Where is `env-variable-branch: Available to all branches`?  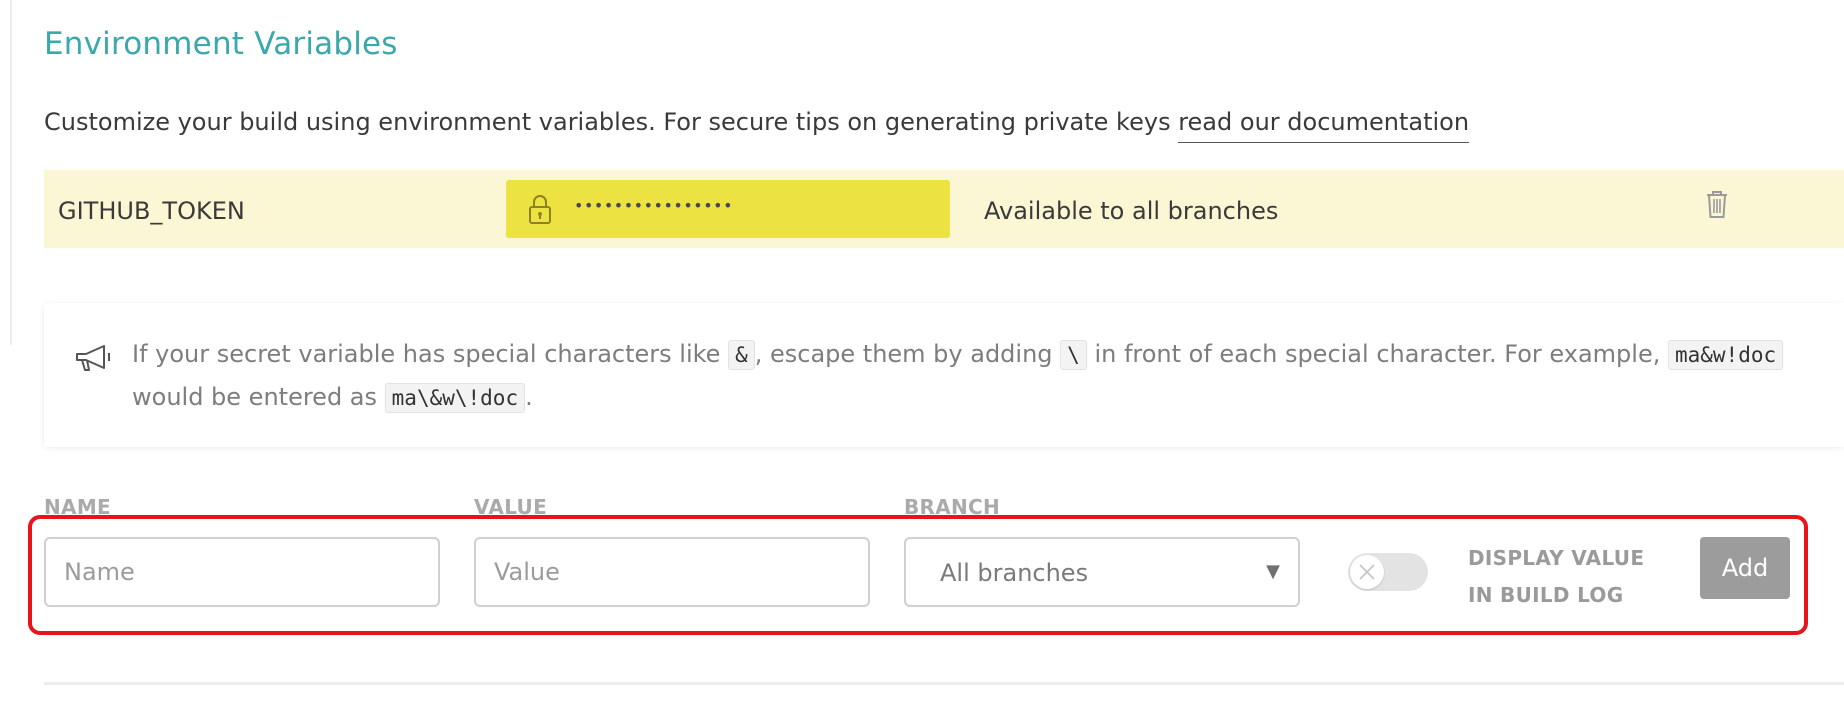 env-variable-branch: Available to all branches is located at coordinates (1131, 211).